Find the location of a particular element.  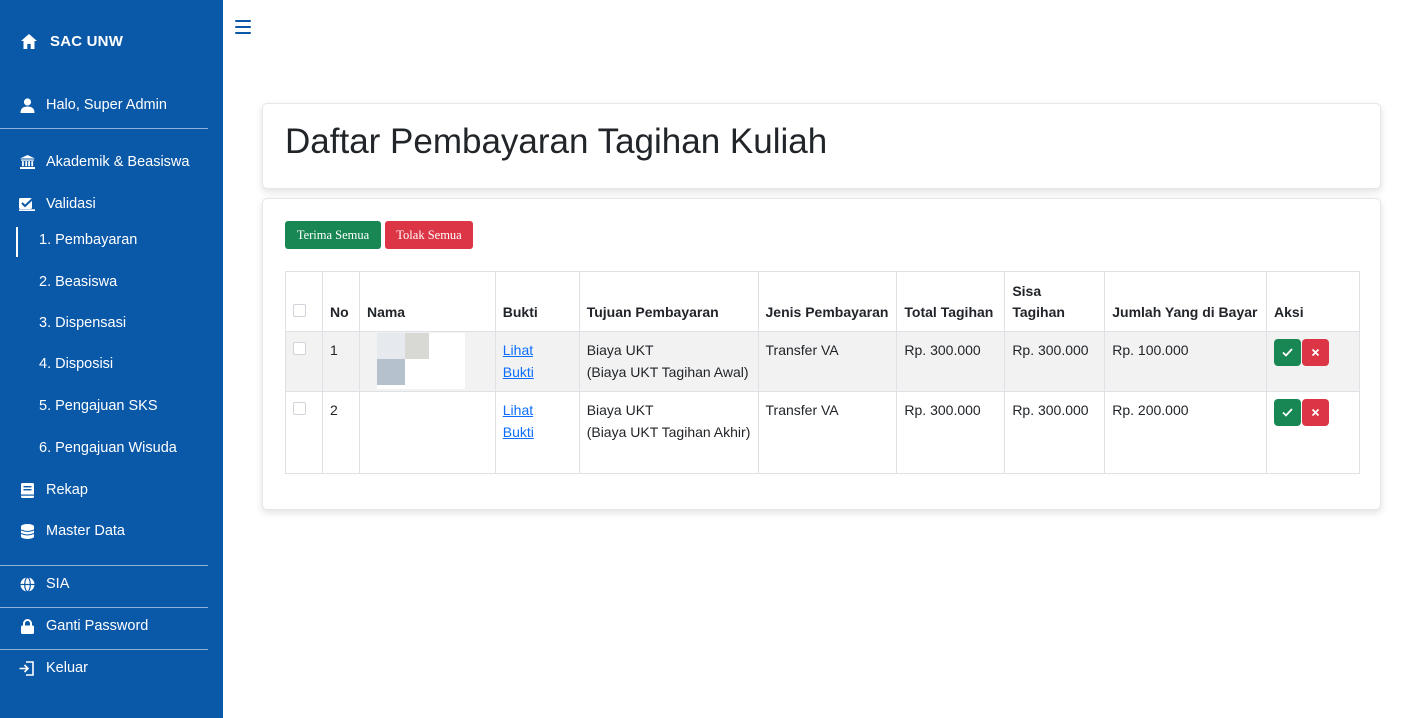

database-icon is located at coordinates (27, 531).